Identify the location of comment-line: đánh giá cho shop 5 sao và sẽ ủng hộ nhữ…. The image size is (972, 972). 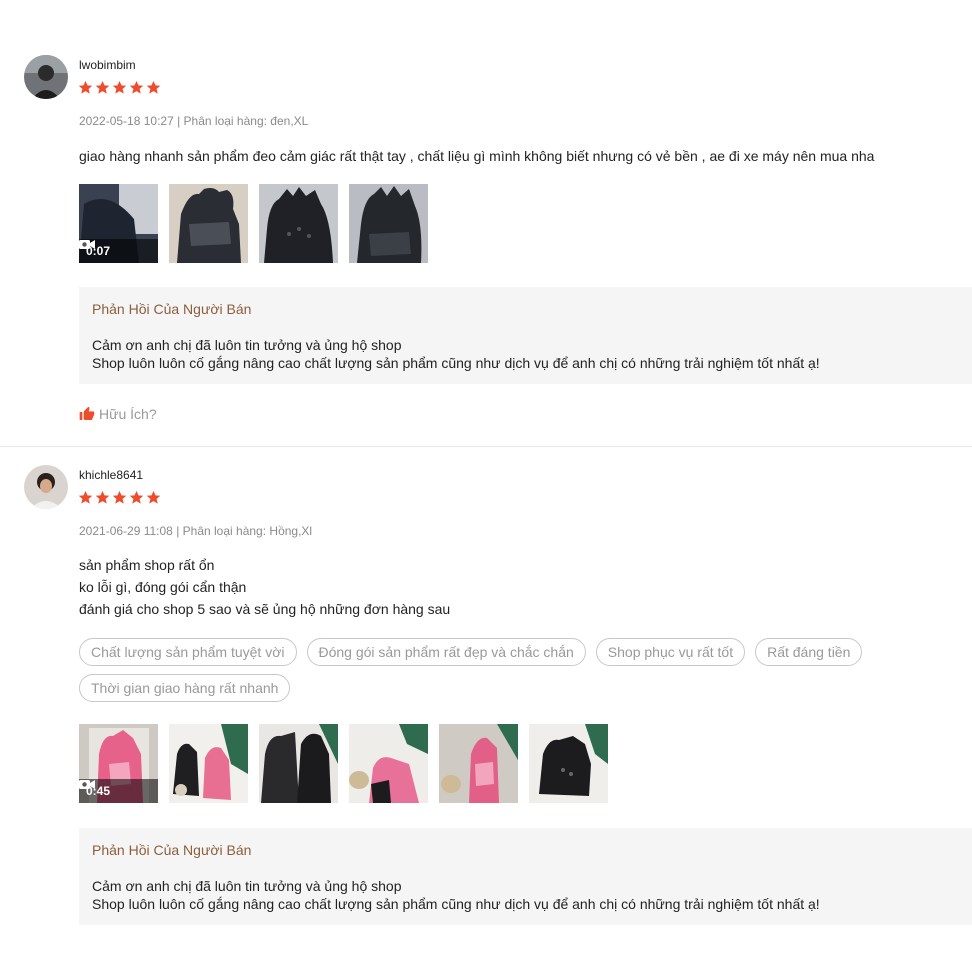
(265, 609).